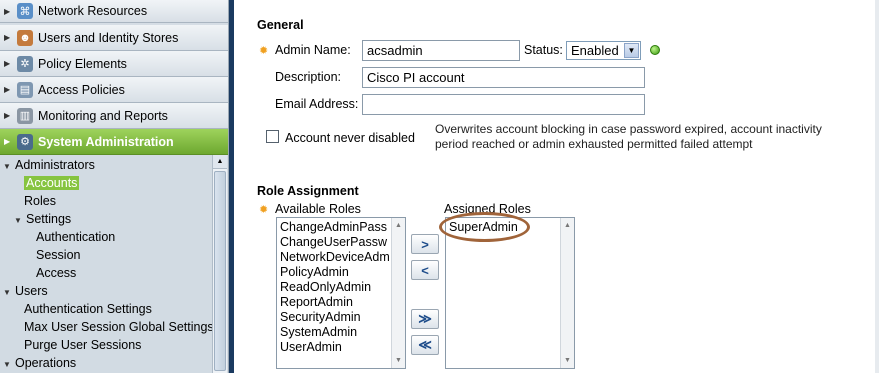 The width and height of the screenshot is (879, 373). Describe the element at coordinates (318, 332) in the screenshot. I see `list-item: SystemAdmin` at that location.